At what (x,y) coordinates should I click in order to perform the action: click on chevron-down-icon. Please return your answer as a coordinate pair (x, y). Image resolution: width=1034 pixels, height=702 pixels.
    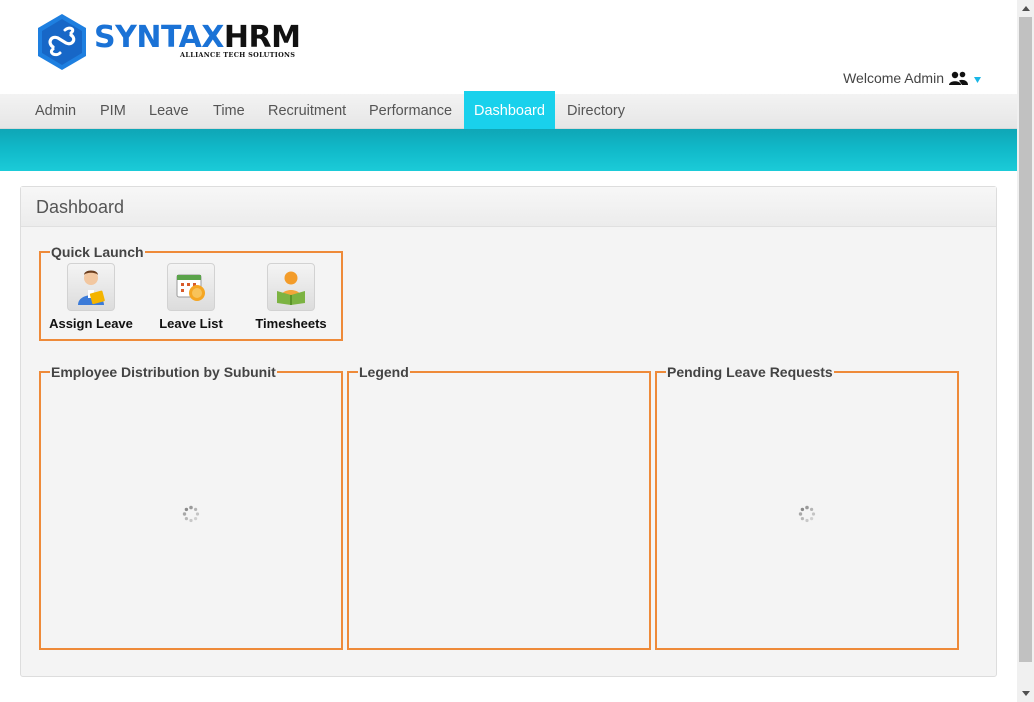
    Looking at the image, I should click on (977, 78).